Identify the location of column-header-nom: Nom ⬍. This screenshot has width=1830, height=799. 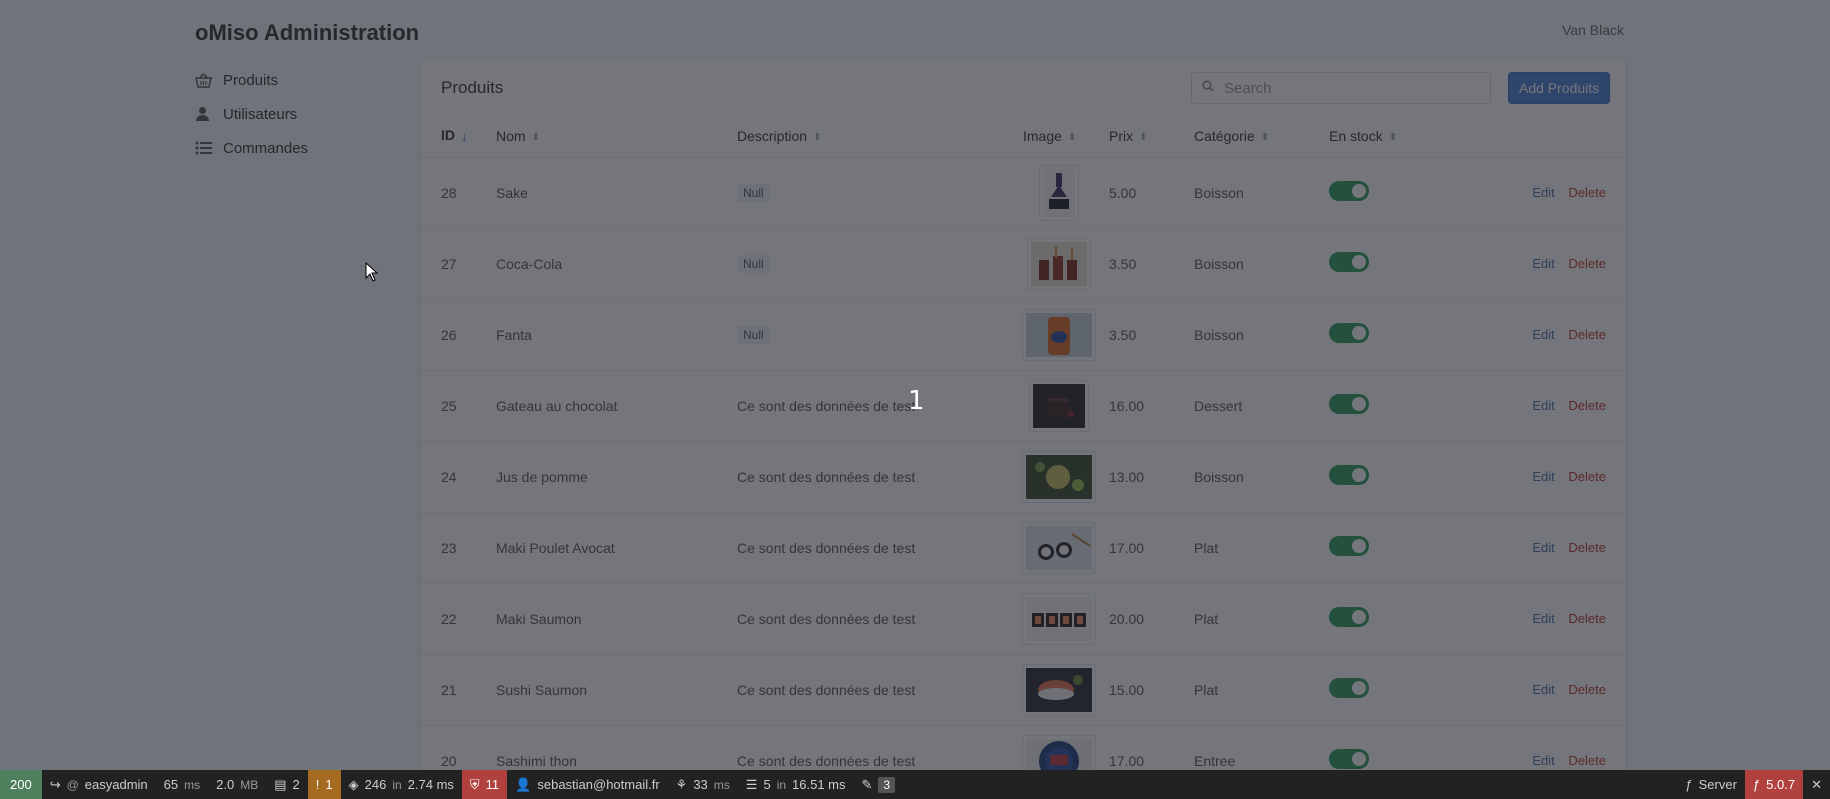
(616, 136).